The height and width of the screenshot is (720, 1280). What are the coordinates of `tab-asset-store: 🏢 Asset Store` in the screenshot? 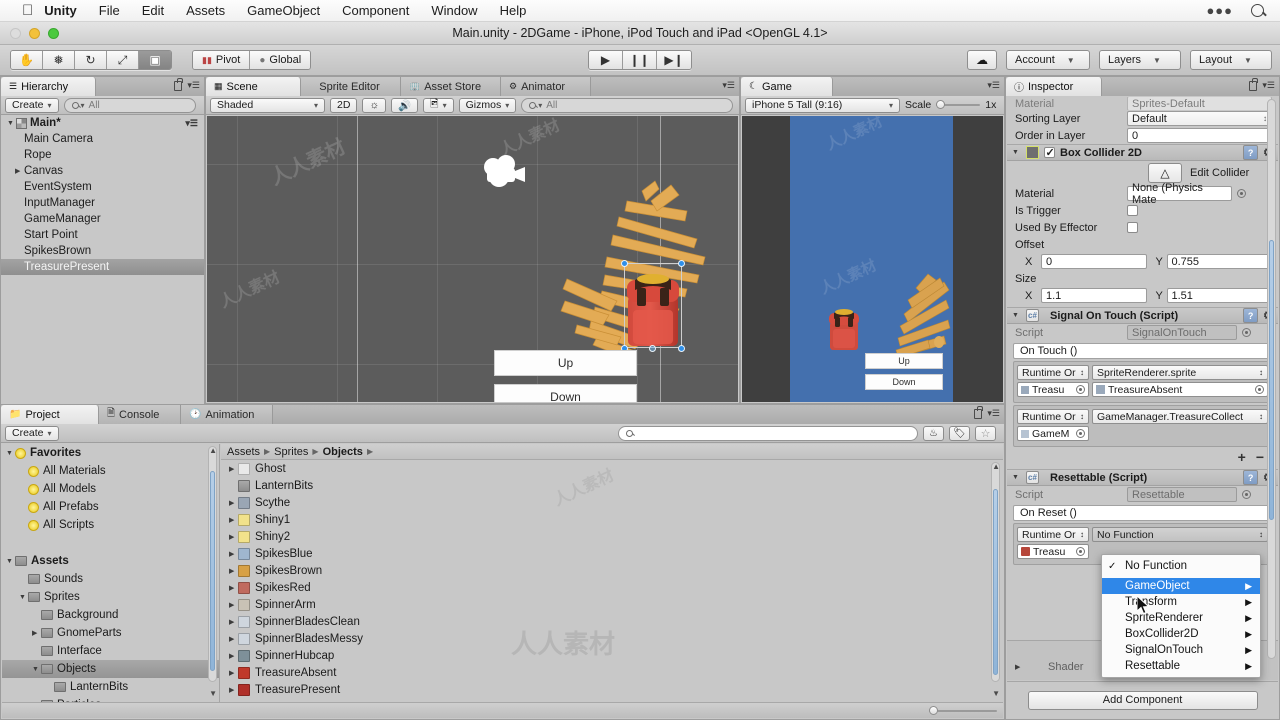 It's located at (451, 86).